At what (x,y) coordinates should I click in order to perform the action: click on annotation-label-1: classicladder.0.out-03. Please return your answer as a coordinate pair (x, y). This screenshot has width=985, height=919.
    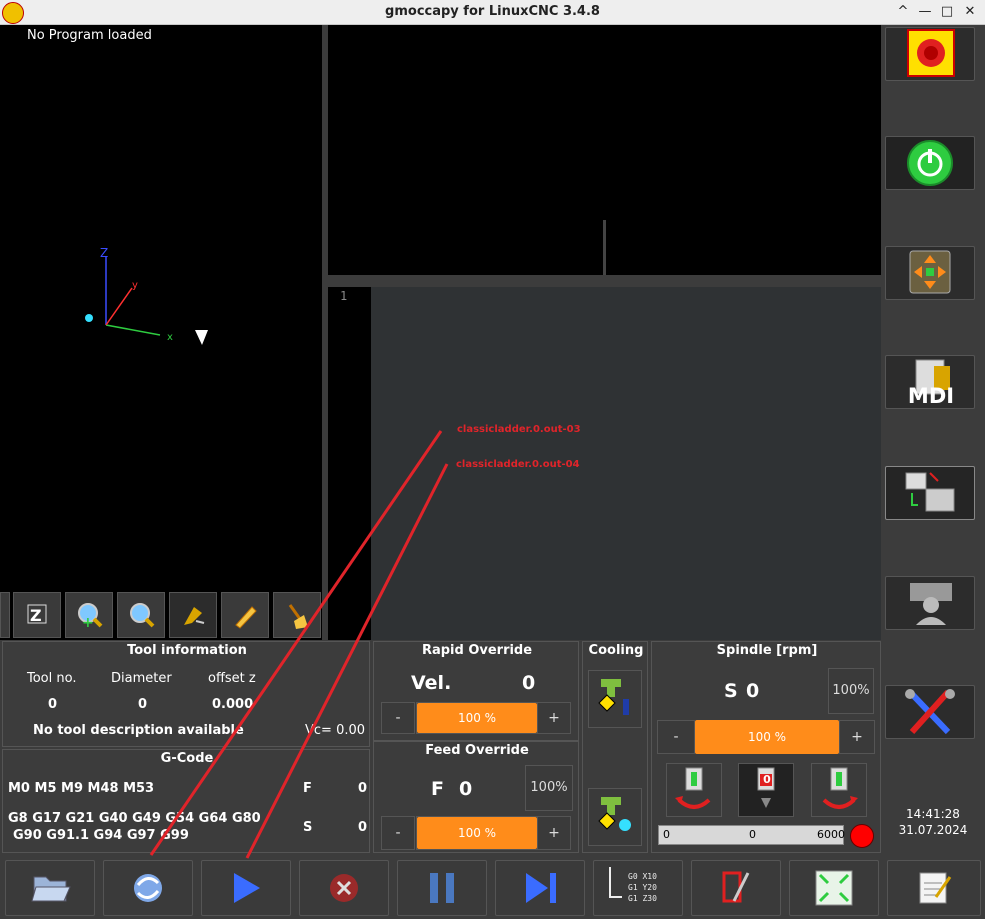
    Looking at the image, I should click on (519, 429).